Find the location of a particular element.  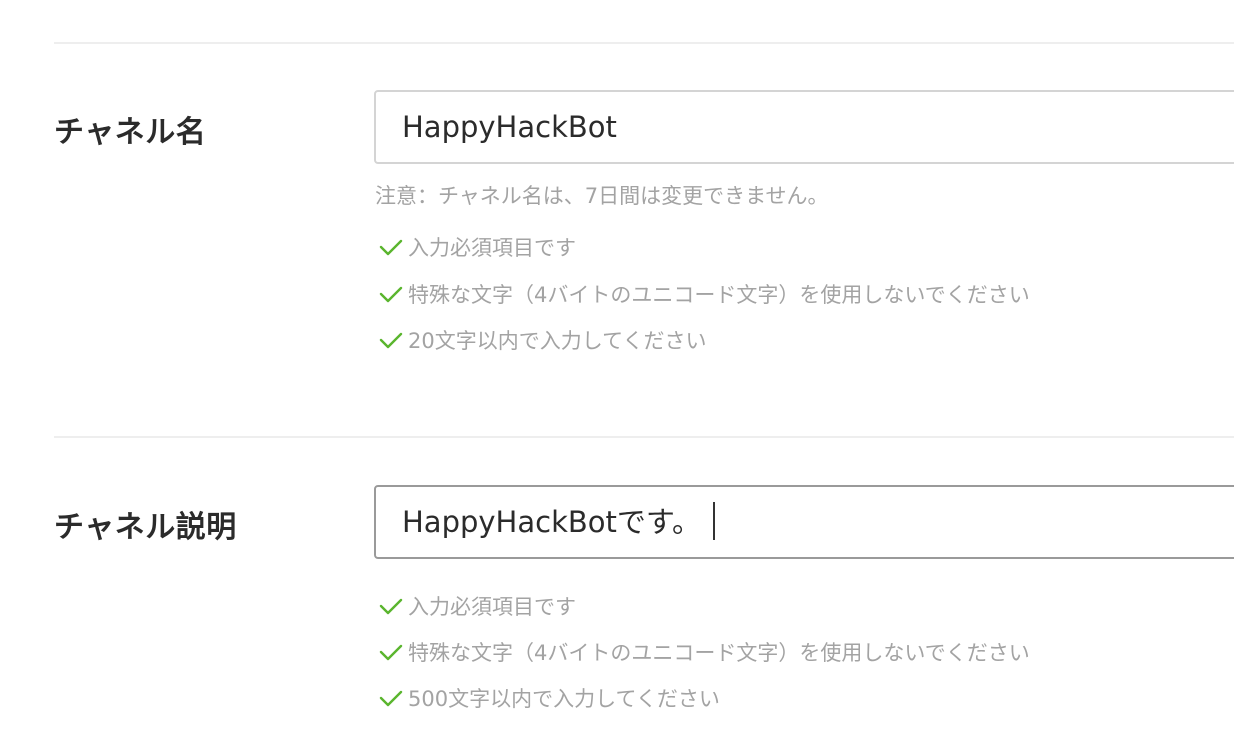

channel-description-rule-special-chars: 特殊な文字（4バイトのユニコード文字）を使用しないでください is located at coordinates (704, 652).